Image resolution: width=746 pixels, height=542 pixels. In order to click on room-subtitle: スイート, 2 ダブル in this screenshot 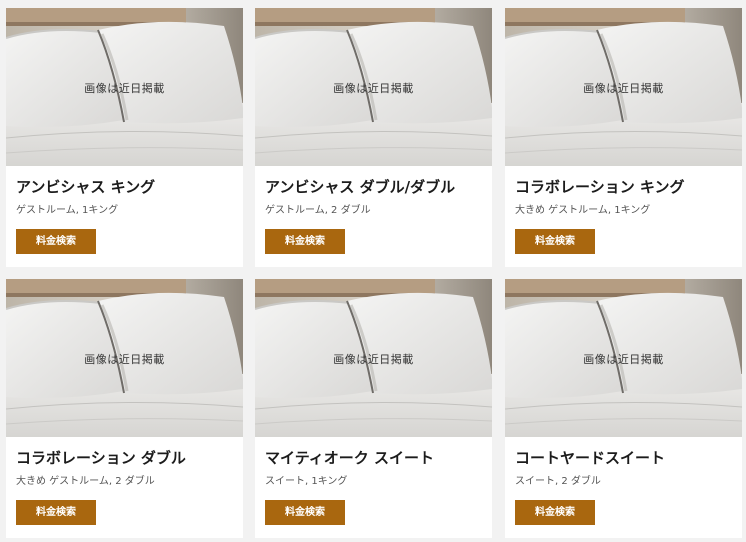, I will do `click(558, 481)`.